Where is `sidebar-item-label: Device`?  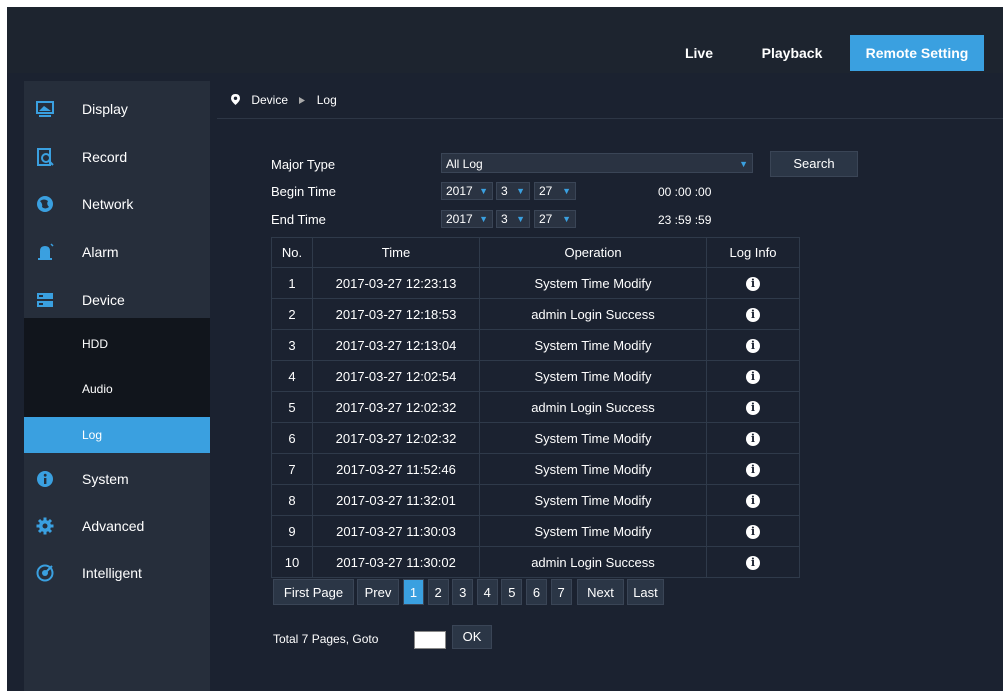
sidebar-item-label: Device is located at coordinates (103, 300).